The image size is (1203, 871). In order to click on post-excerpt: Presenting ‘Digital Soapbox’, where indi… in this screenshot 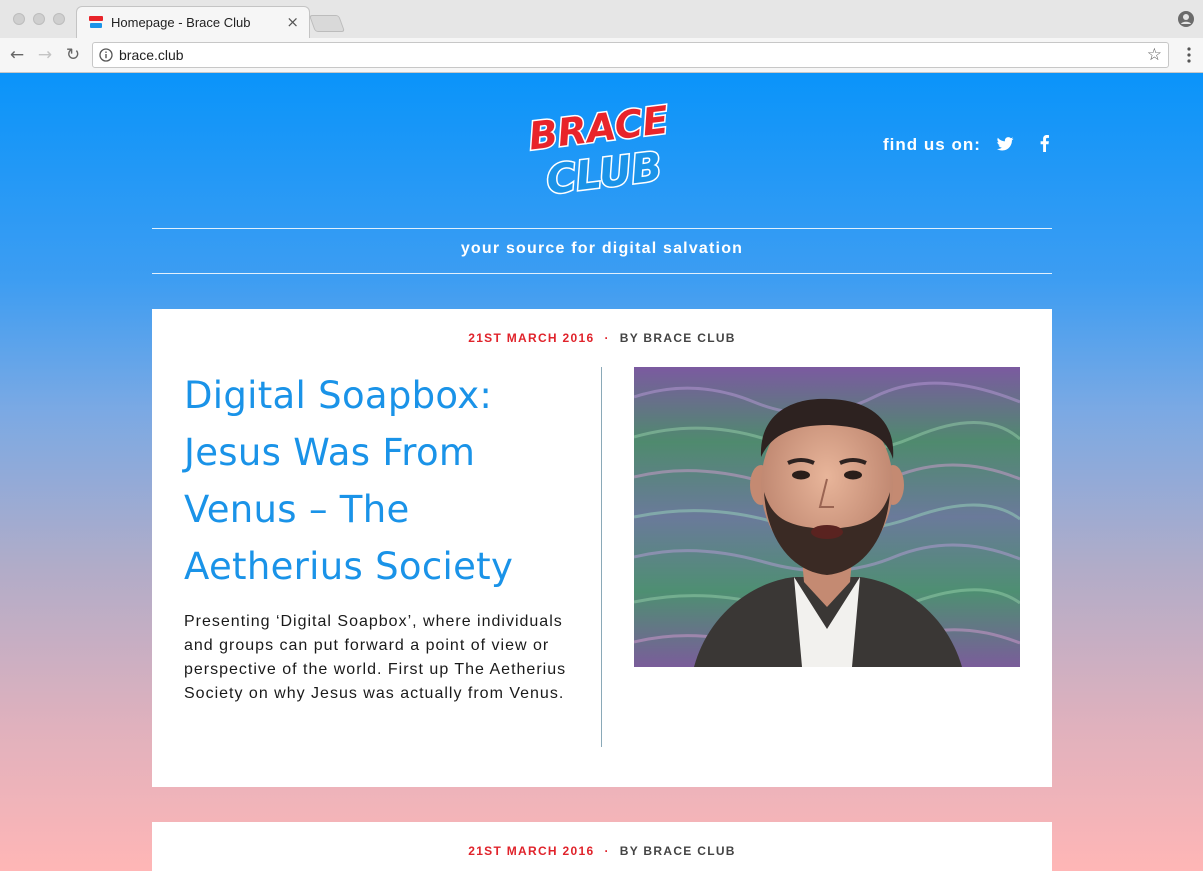, I will do `click(375, 657)`.